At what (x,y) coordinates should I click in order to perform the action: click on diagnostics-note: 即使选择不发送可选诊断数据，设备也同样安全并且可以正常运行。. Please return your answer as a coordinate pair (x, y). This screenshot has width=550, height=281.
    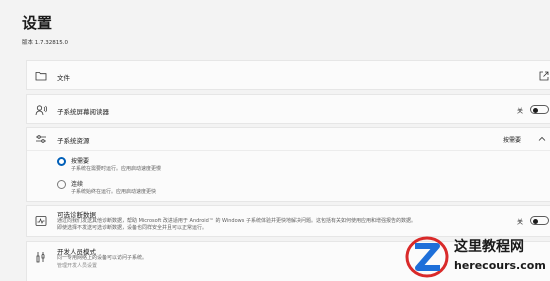
    Looking at the image, I should click on (132, 228).